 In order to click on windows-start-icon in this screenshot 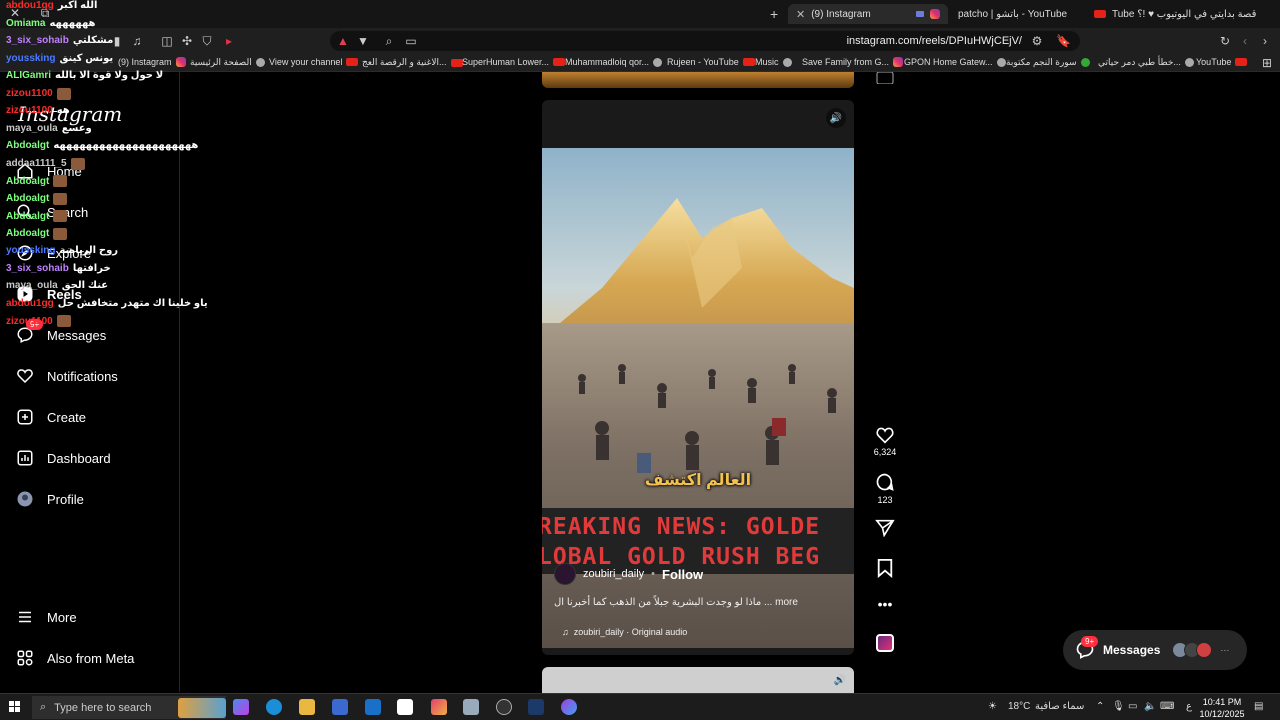, I will do `click(15, 707)`.